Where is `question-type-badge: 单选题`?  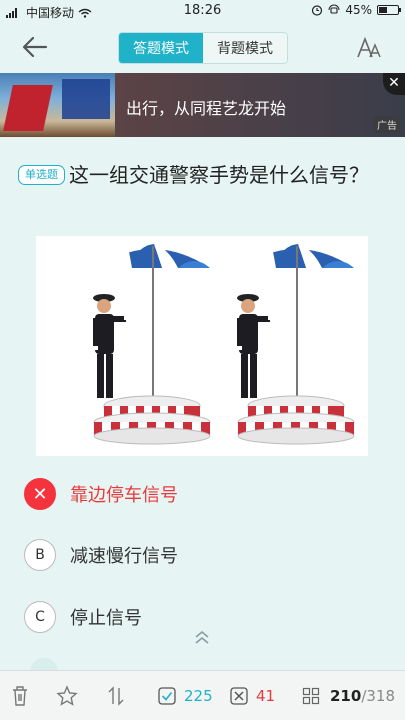
question-type-badge: 单选题 is located at coordinates (41, 175).